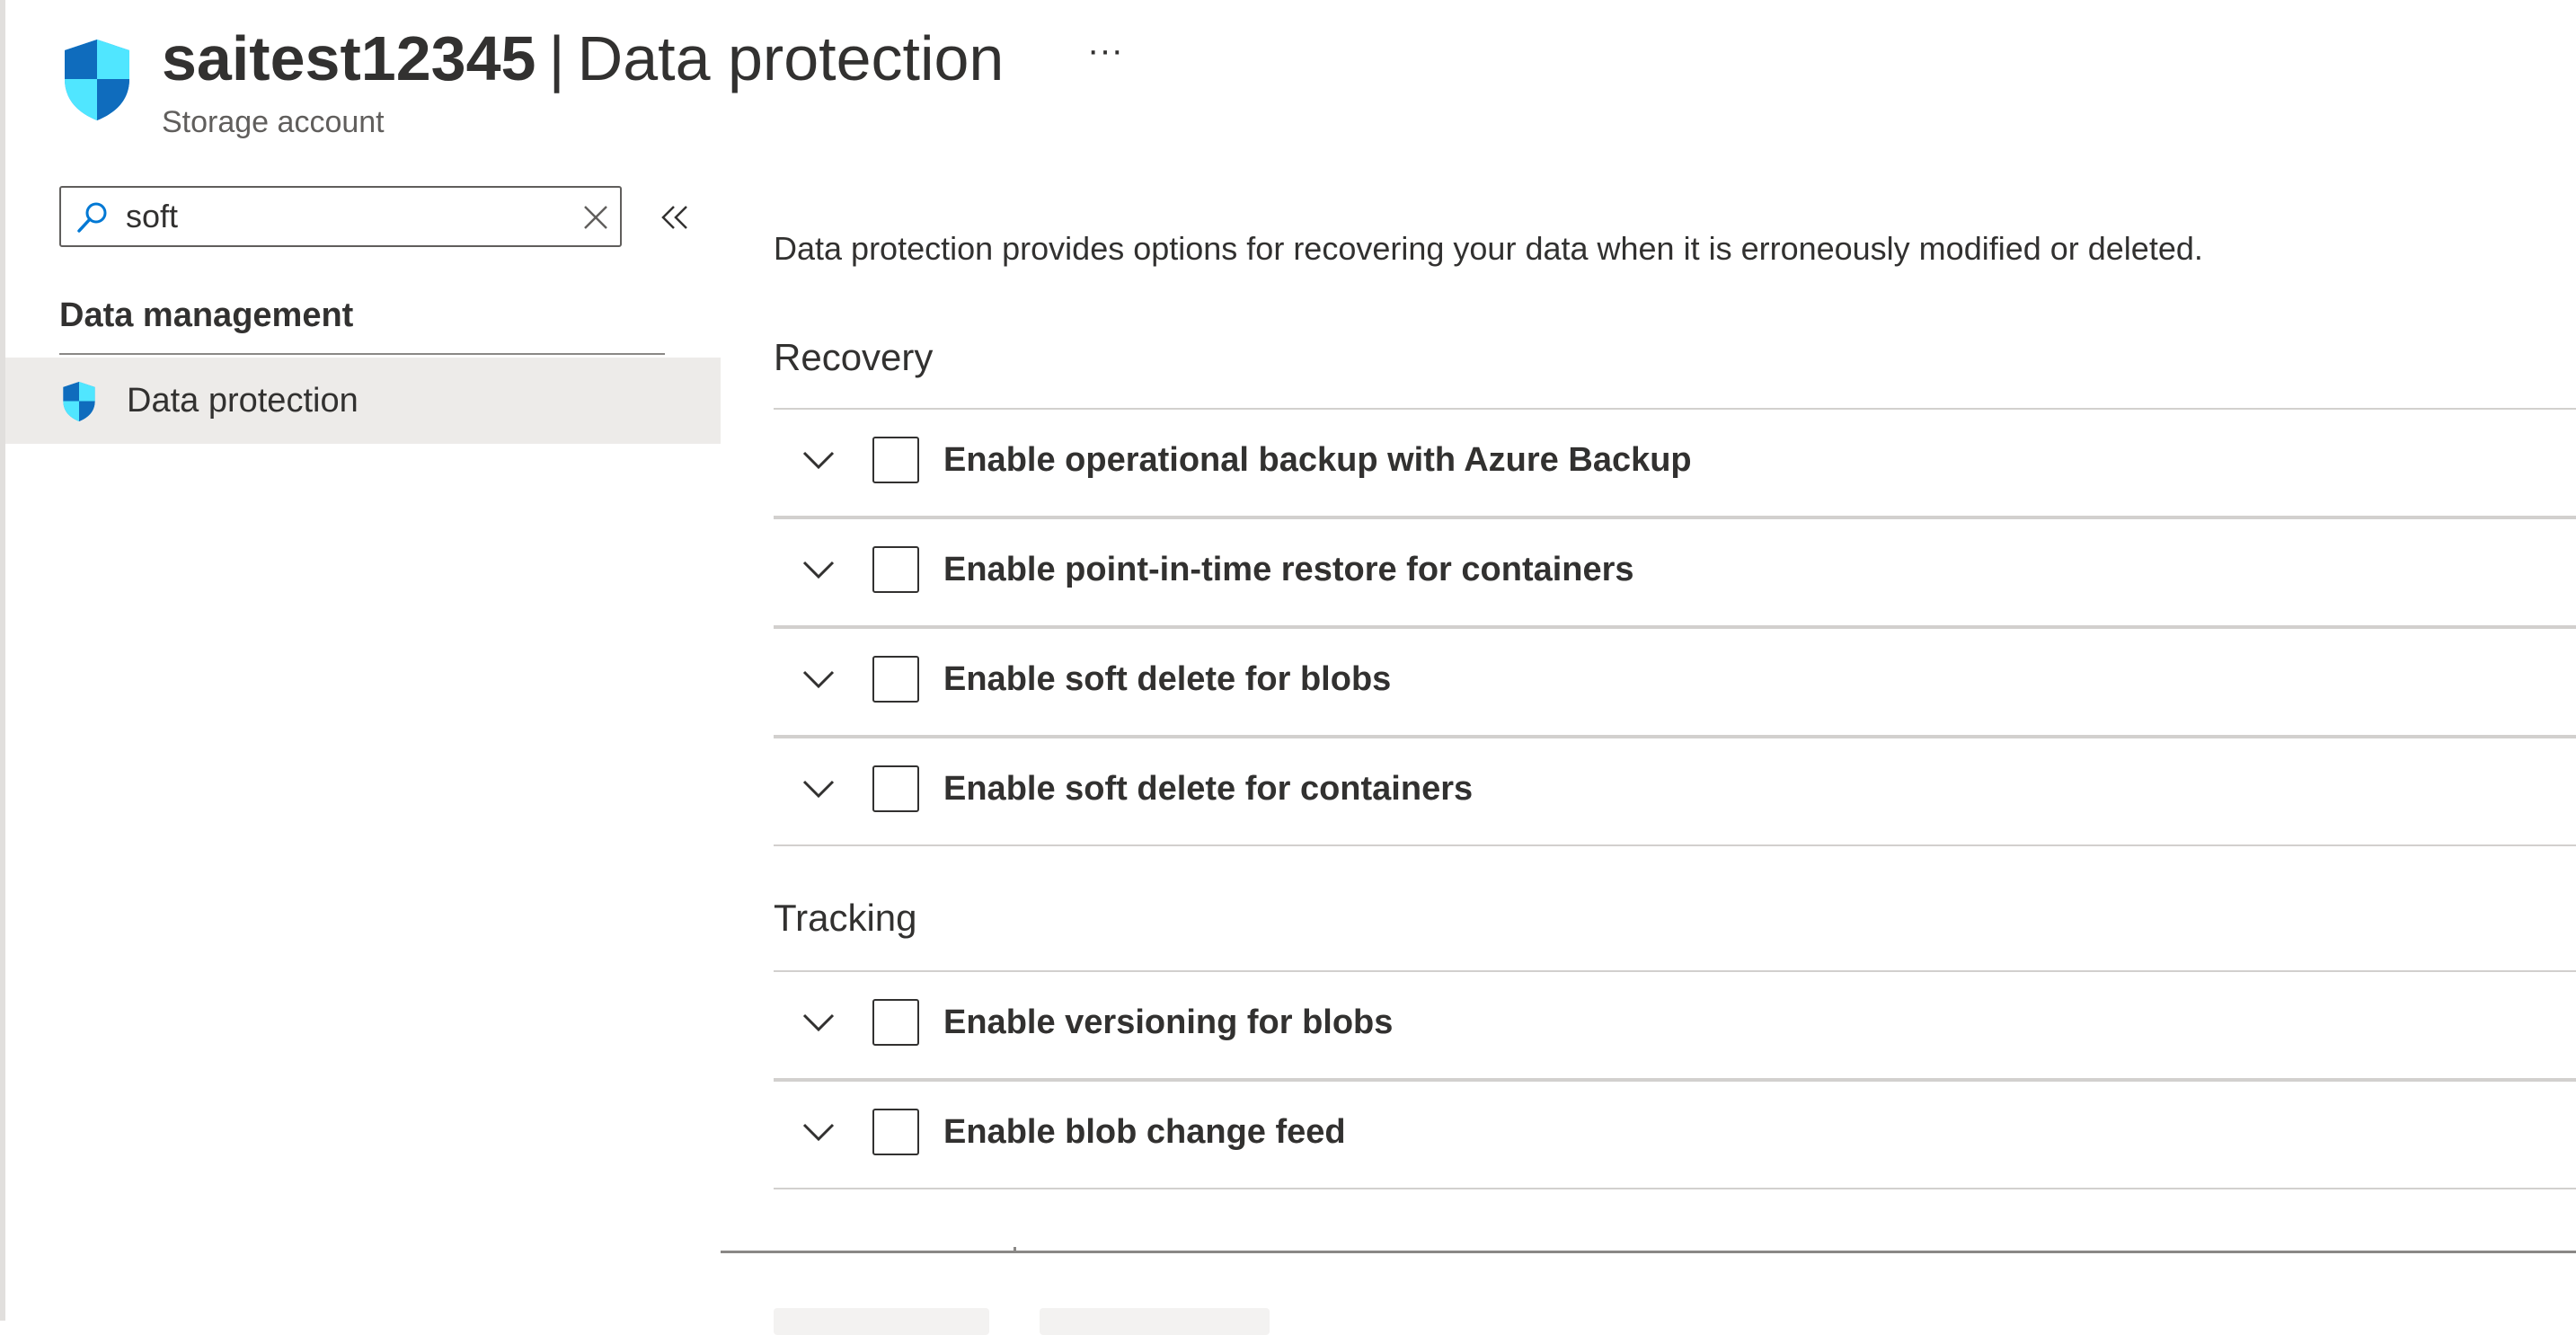 The height and width of the screenshot is (1335, 2576). What do you see at coordinates (243, 401) in the screenshot?
I see `sidebar-item-label: Data protection` at bounding box center [243, 401].